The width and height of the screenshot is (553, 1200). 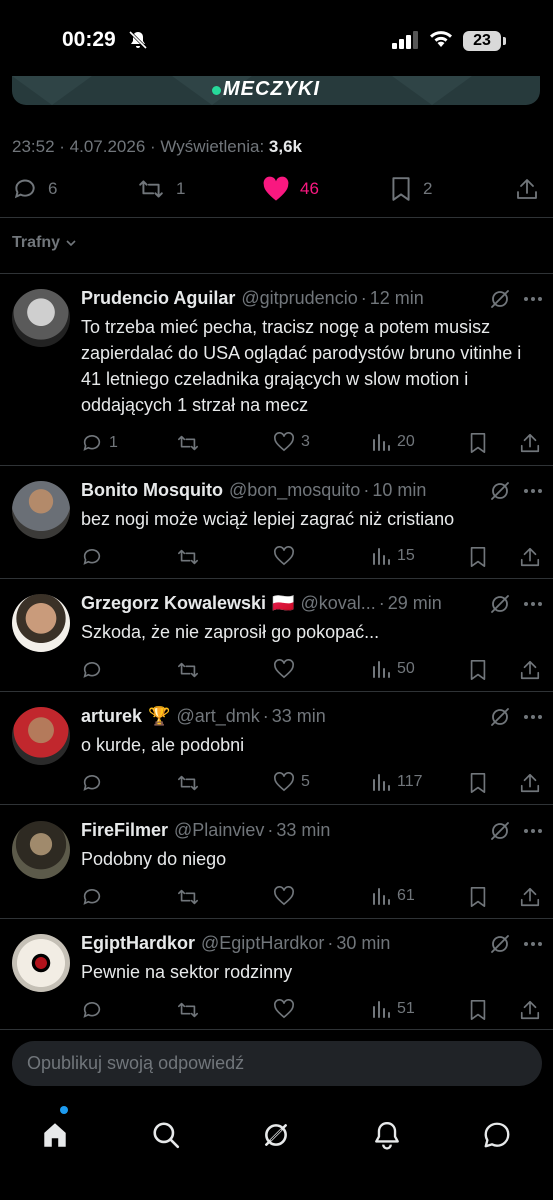 What do you see at coordinates (152, 490) in the screenshot?
I see `user-name: Bonito Mosquito` at bounding box center [152, 490].